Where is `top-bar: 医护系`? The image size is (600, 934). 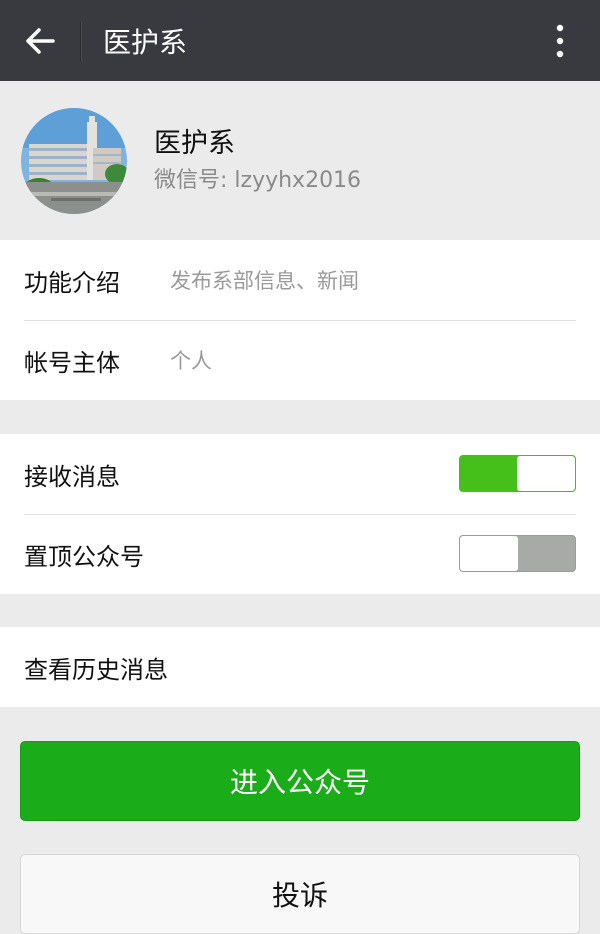
top-bar: 医护系 is located at coordinates (300, 40).